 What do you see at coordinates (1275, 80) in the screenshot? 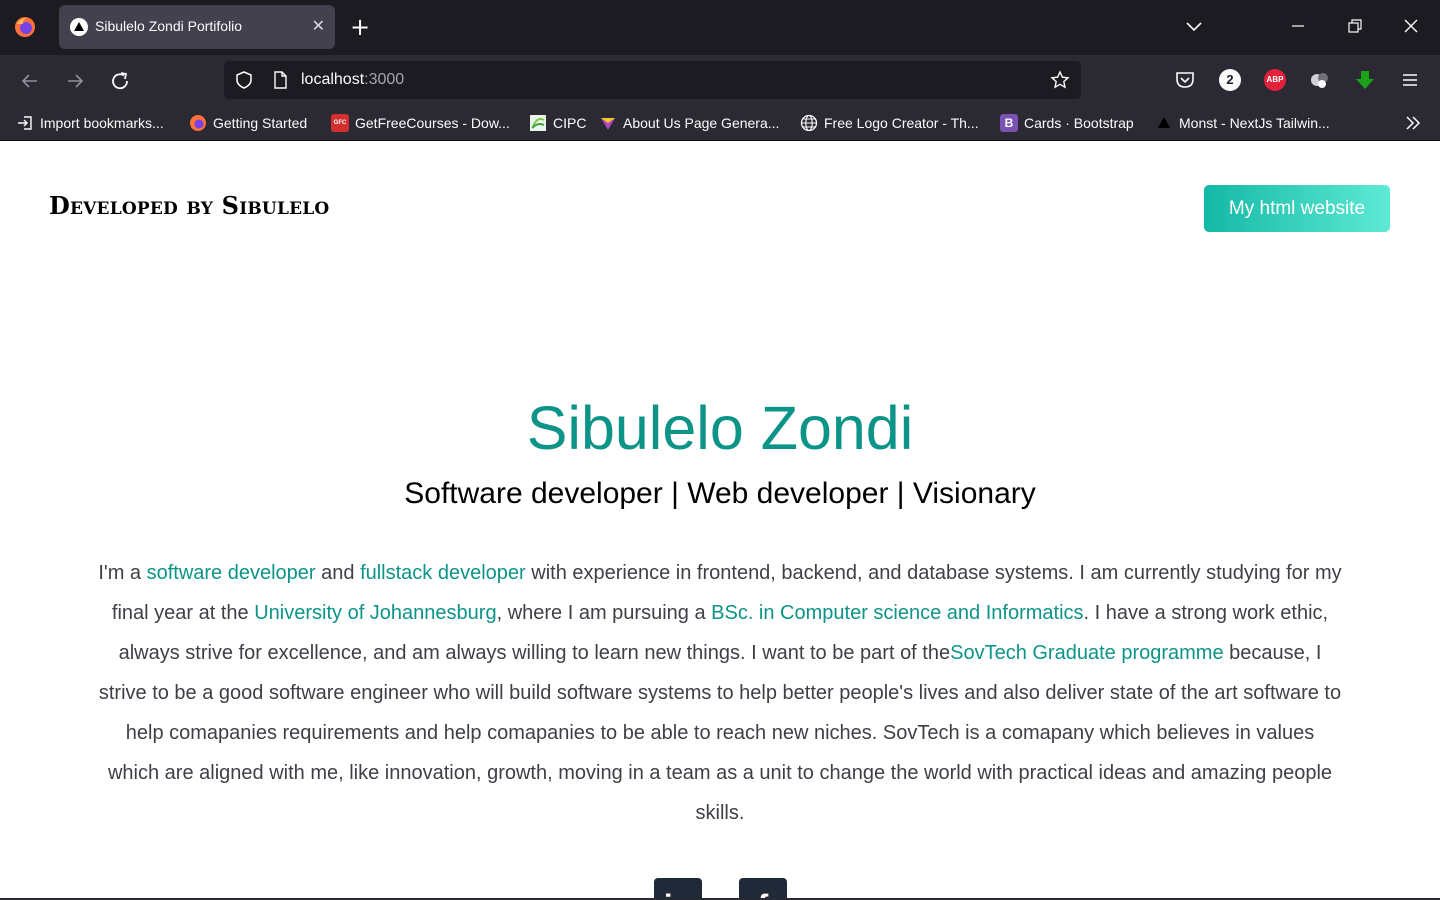
I see `adblock-plus-icon: ABP` at bounding box center [1275, 80].